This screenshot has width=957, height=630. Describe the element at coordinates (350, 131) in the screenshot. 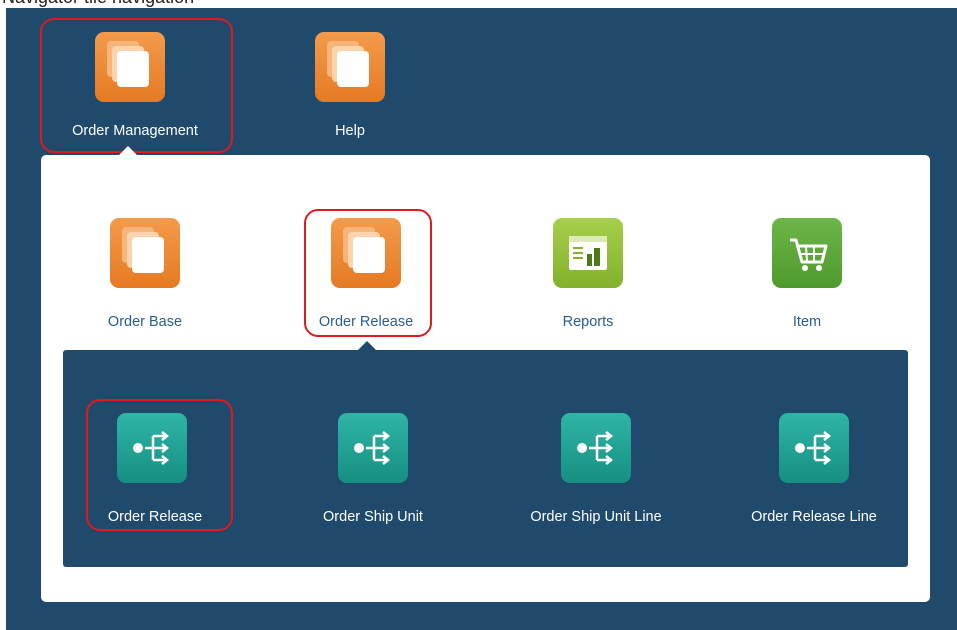

I see `tile-label: Help` at that location.